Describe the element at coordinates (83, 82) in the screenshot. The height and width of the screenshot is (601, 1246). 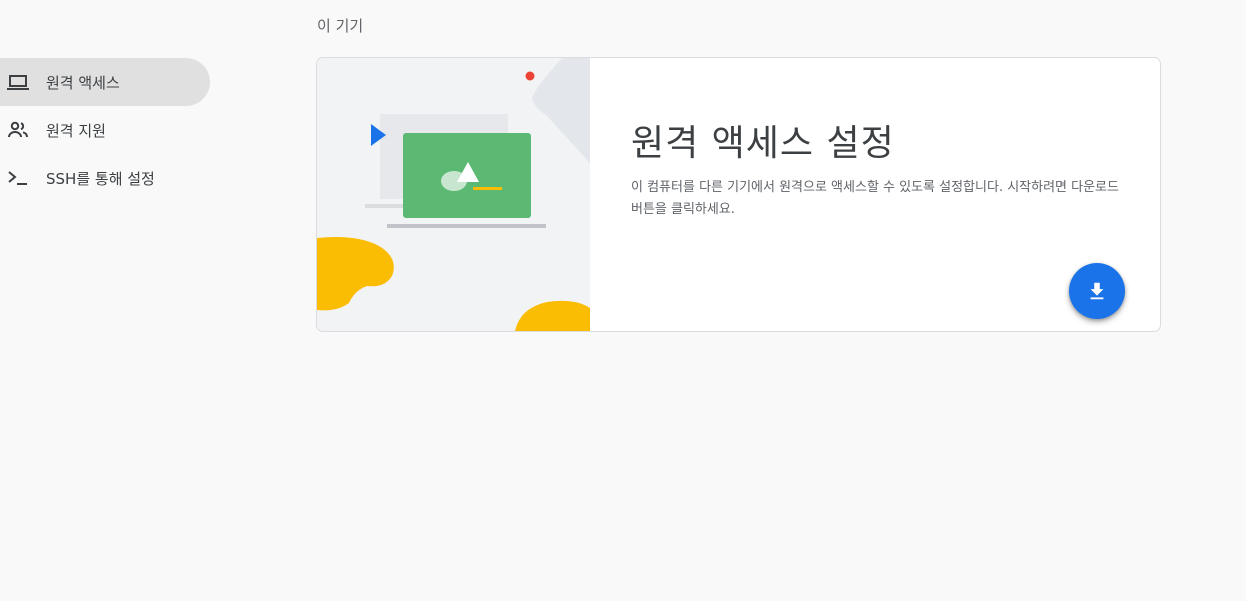
I see `sidebar-item-label: 원격 액세스` at that location.